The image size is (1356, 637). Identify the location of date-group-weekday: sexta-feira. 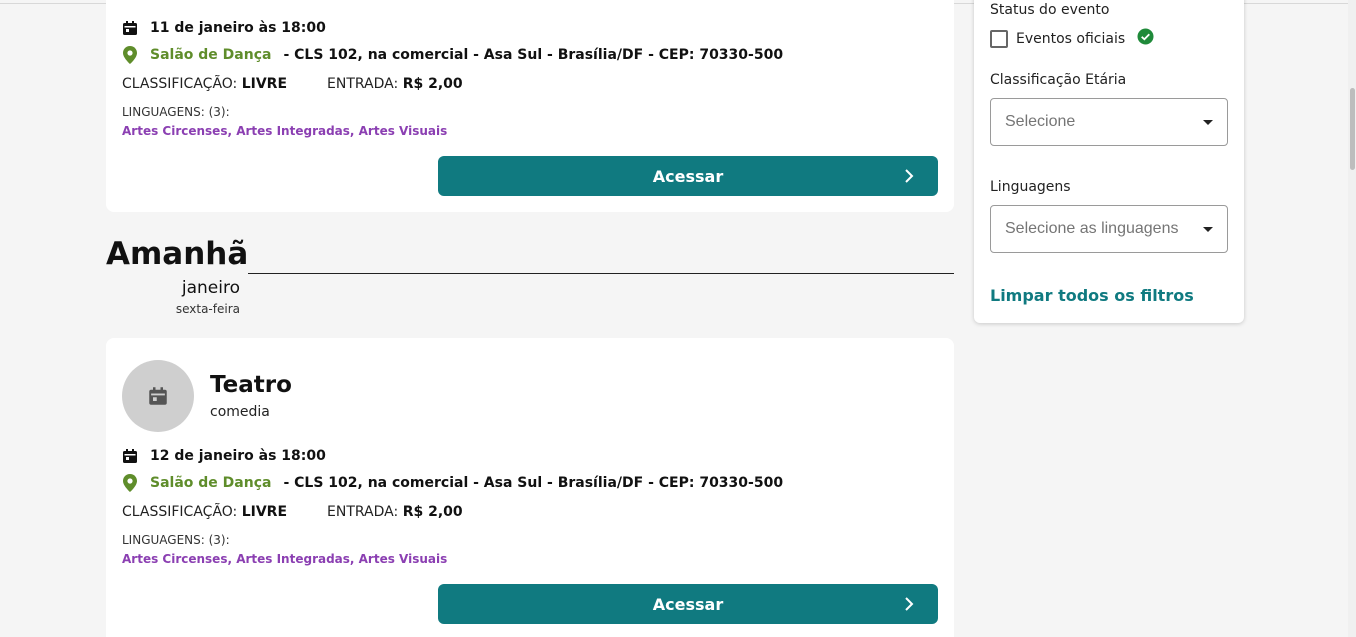
(207, 309).